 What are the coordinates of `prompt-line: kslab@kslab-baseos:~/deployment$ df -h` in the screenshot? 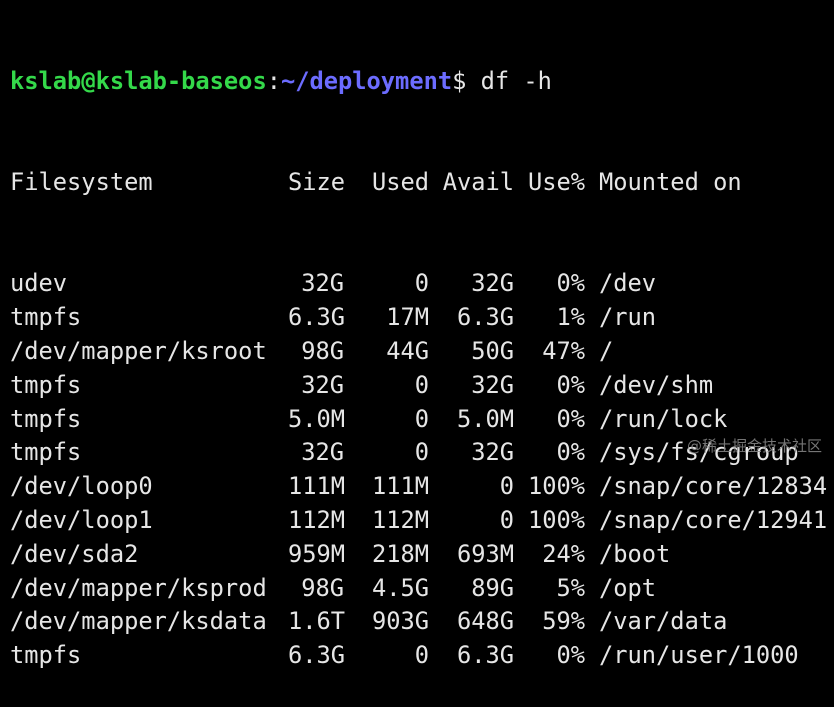 It's located at (422, 82).